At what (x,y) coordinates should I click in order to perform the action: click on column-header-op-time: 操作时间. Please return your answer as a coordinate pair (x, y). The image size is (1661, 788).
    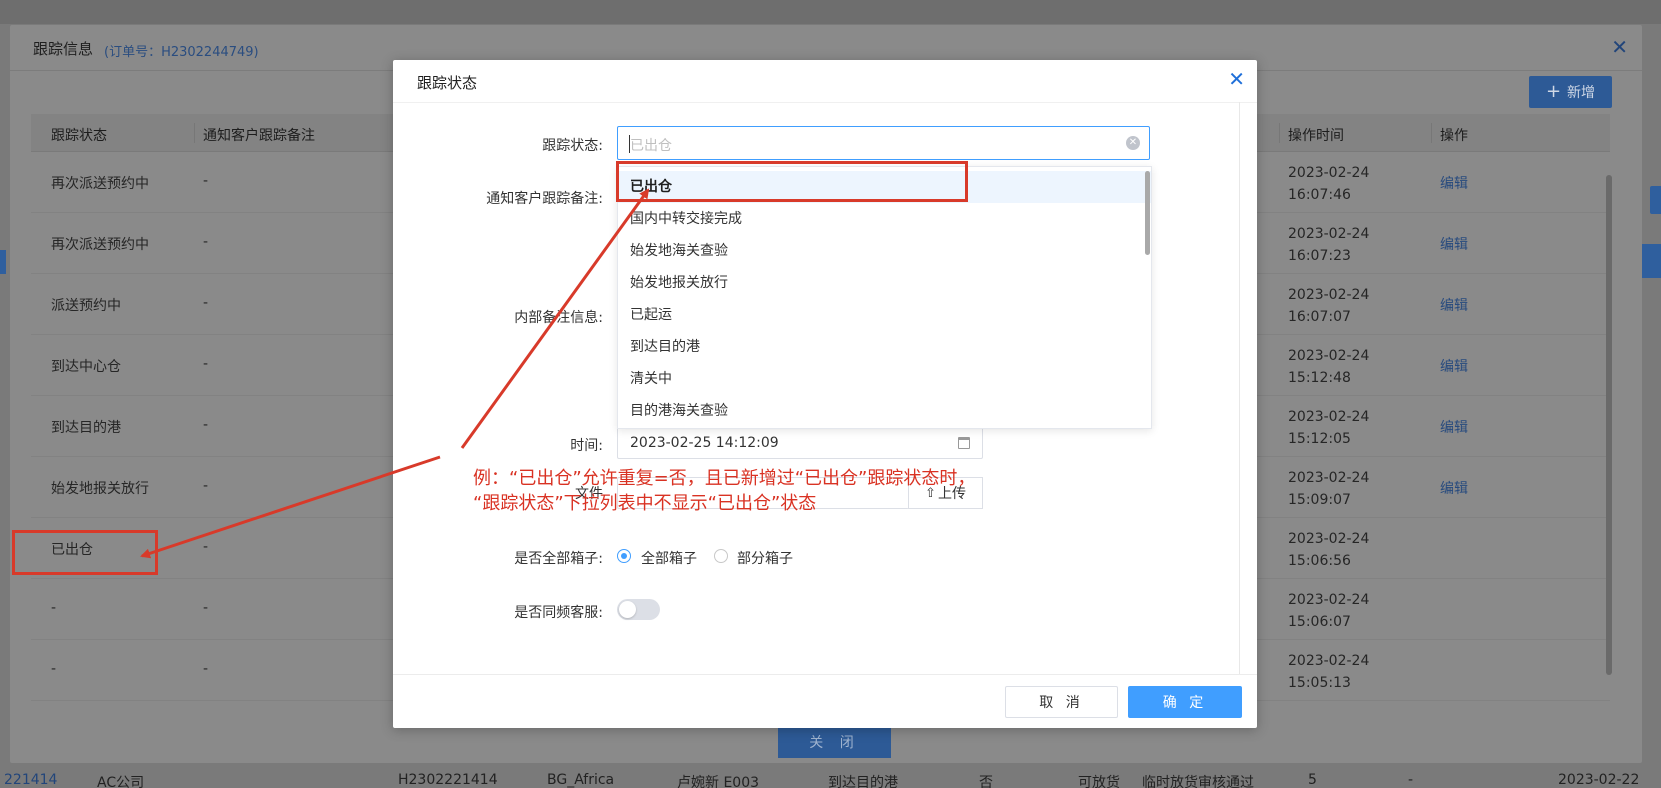
    Looking at the image, I should click on (1316, 136).